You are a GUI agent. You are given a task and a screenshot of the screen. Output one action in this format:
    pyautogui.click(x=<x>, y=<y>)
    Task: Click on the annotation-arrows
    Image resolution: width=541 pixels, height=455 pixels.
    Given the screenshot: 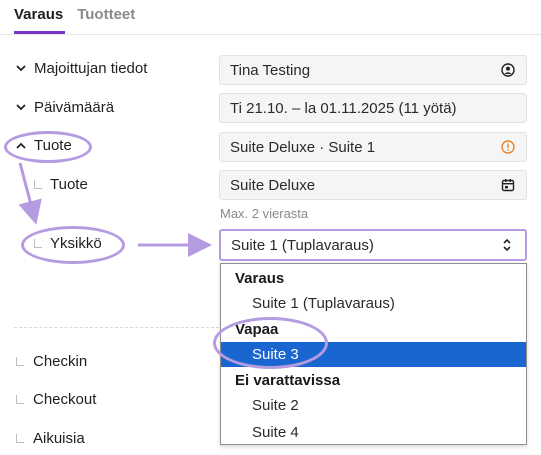 What is the action you would take?
    pyautogui.click(x=115, y=209)
    